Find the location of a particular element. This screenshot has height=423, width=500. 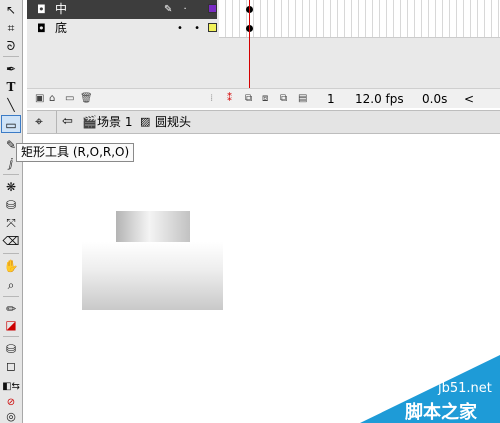

timeline-status-bar: ▣ ⌂ ▭ 🗑 ⁞ ⁑ ⧉ ⧈ ⧉ ▤ 1 12.0 fps 0.0s < is located at coordinates (263, 98).